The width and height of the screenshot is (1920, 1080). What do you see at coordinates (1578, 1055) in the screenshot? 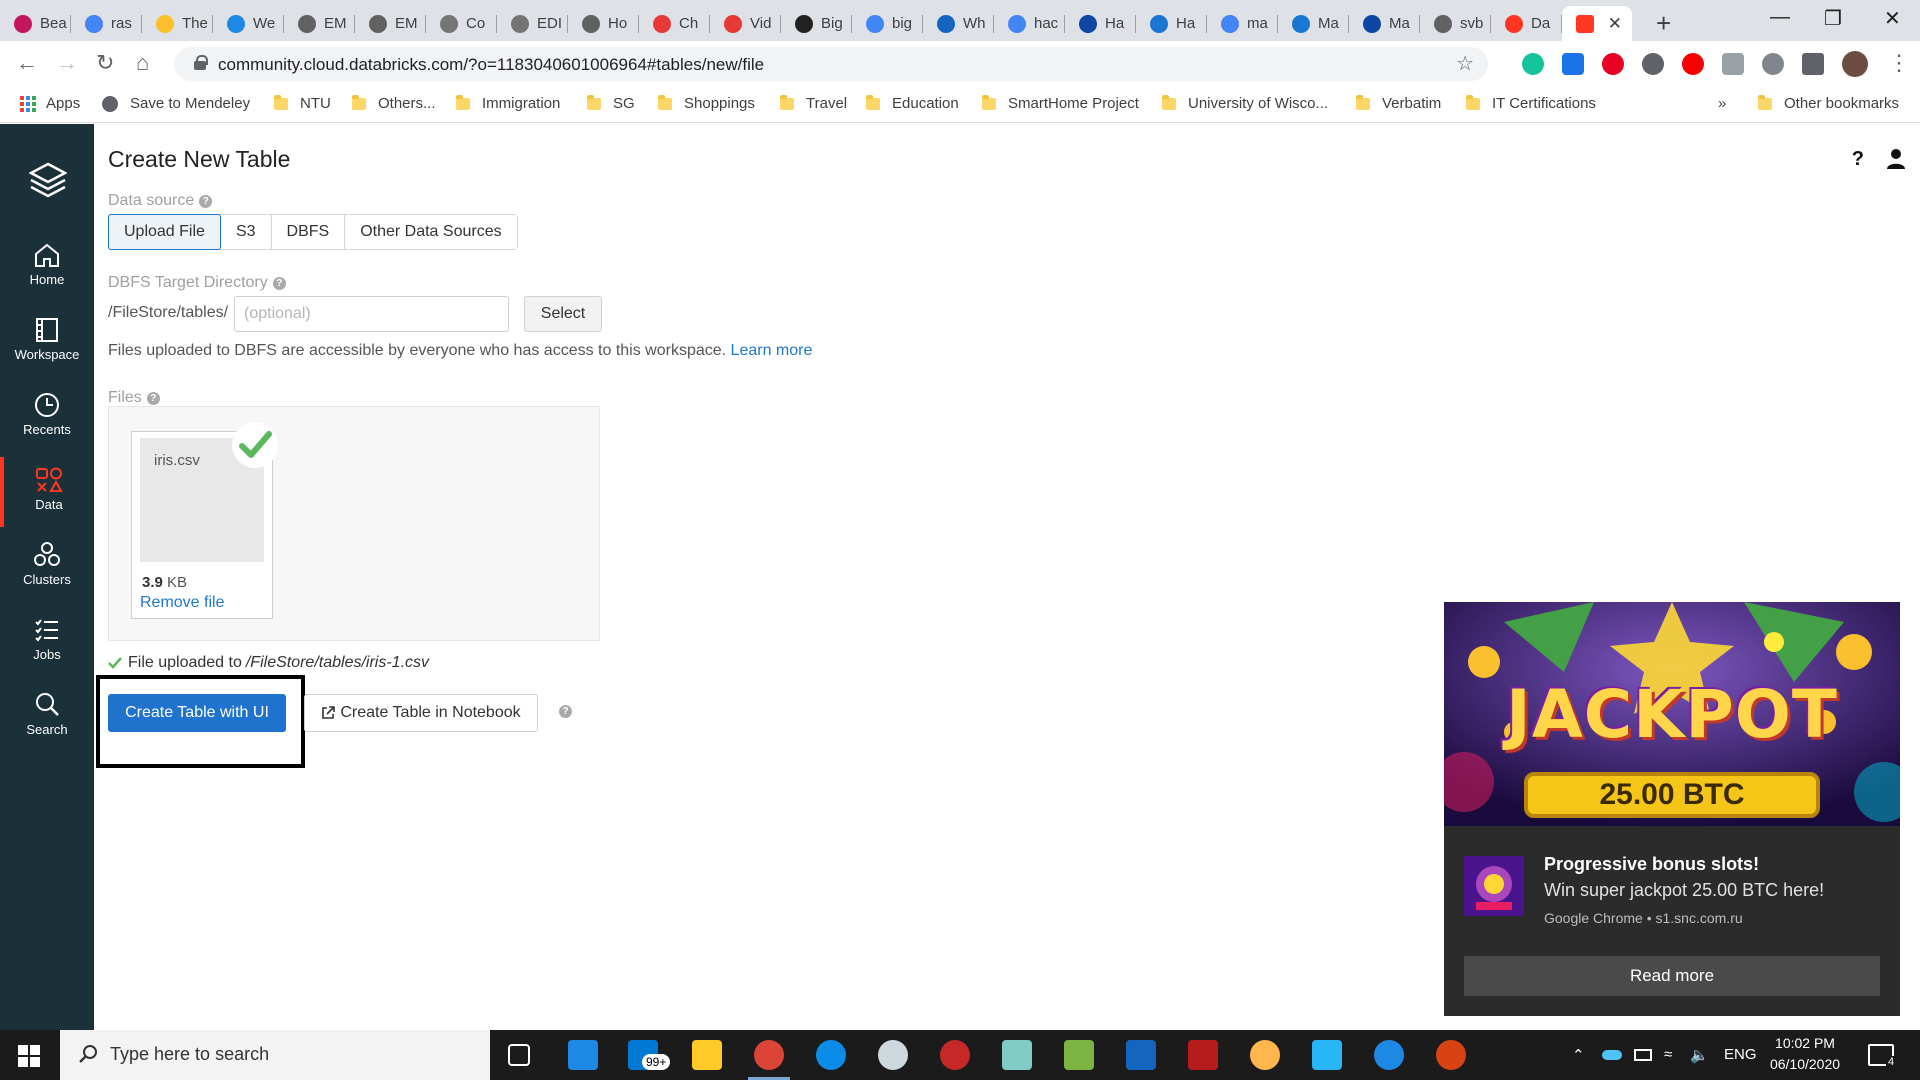
I see `show-hidden-icons-chevron-up-icon: ⌃` at bounding box center [1578, 1055].